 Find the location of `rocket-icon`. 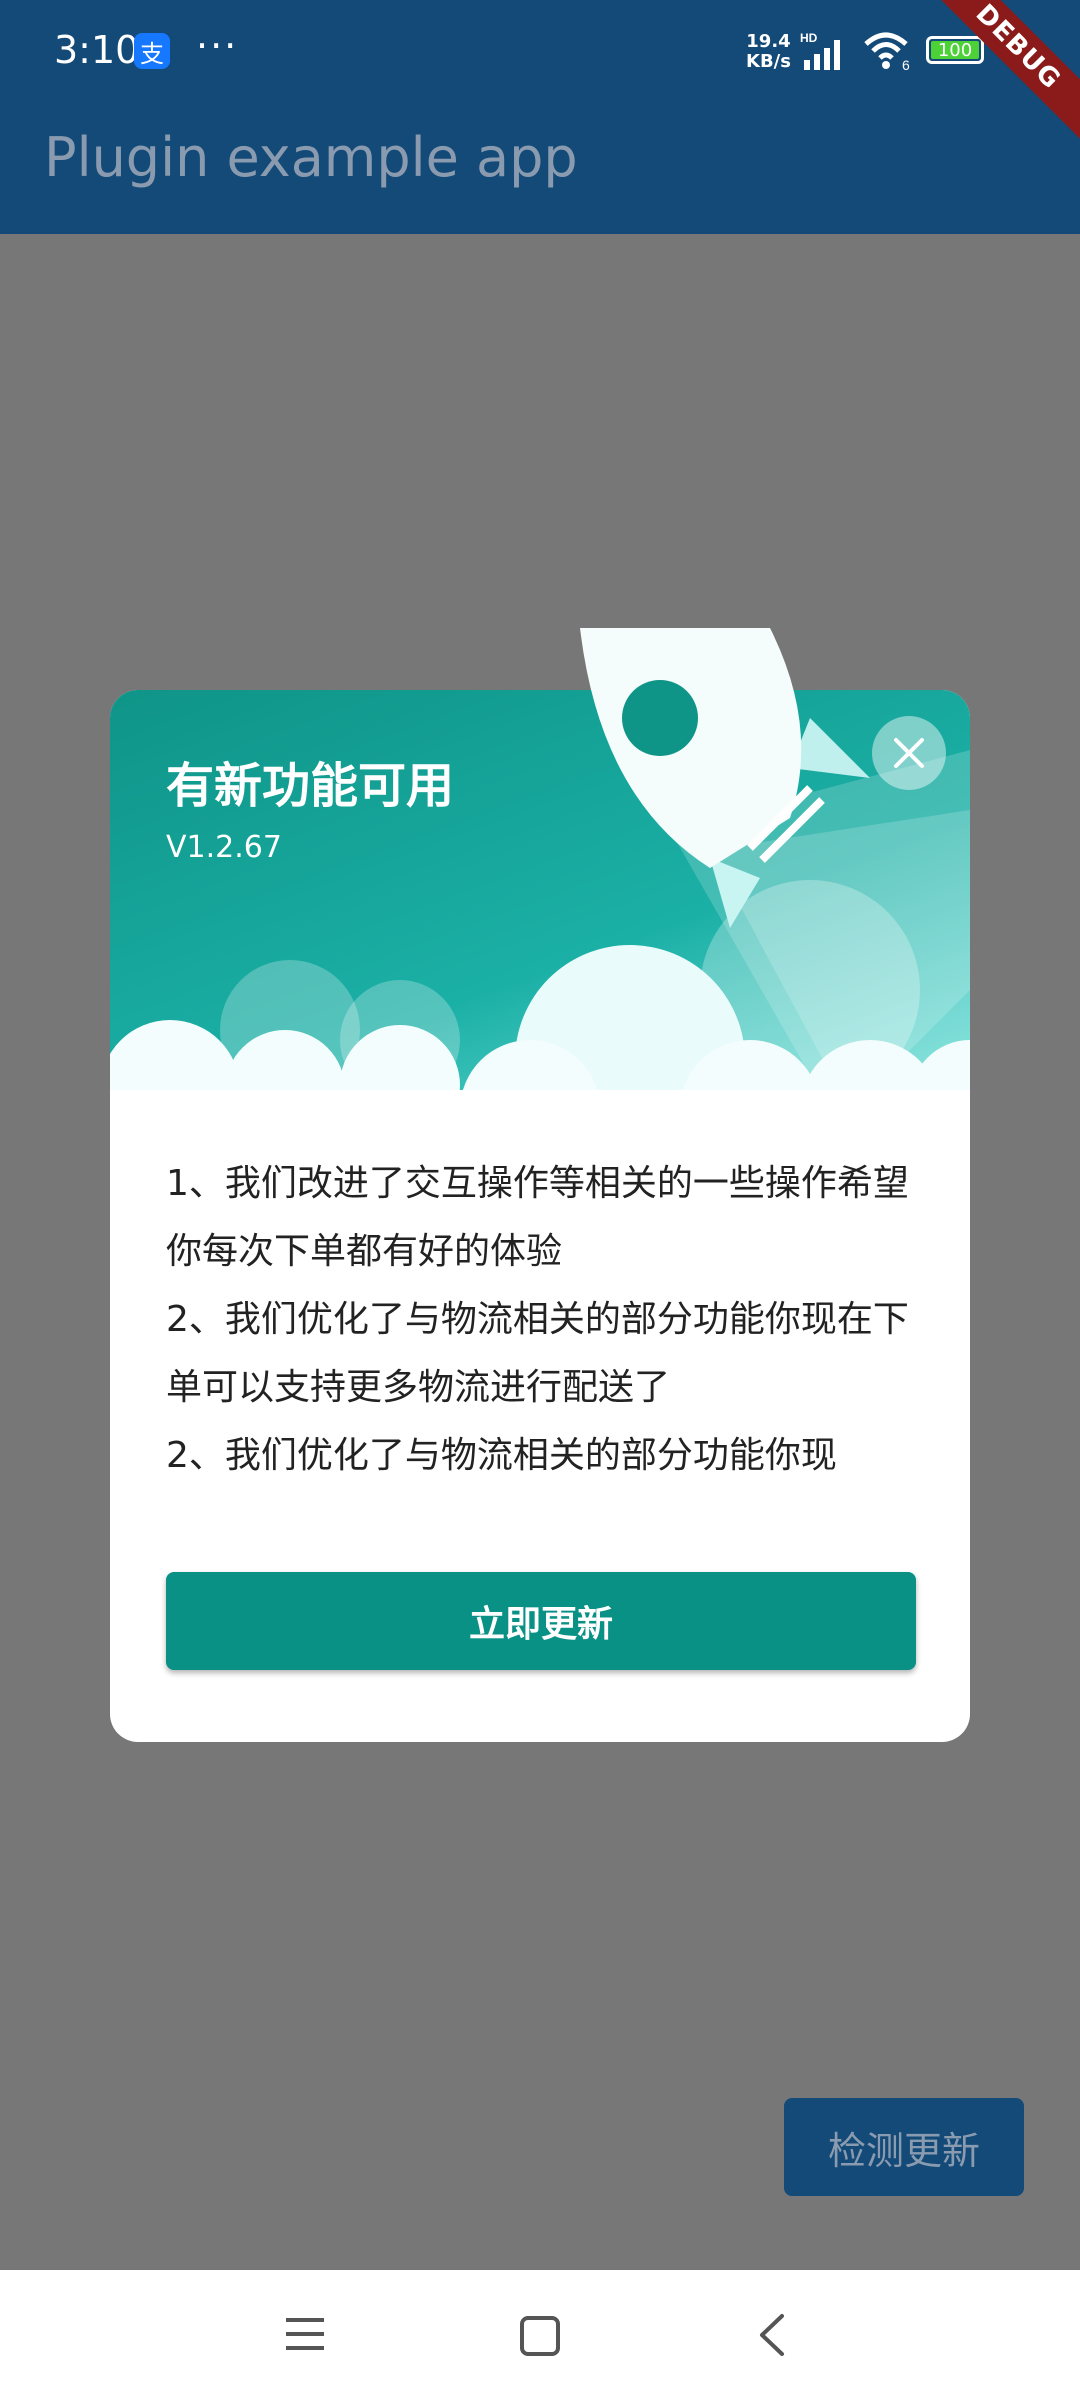

rocket-icon is located at coordinates (725, 778).